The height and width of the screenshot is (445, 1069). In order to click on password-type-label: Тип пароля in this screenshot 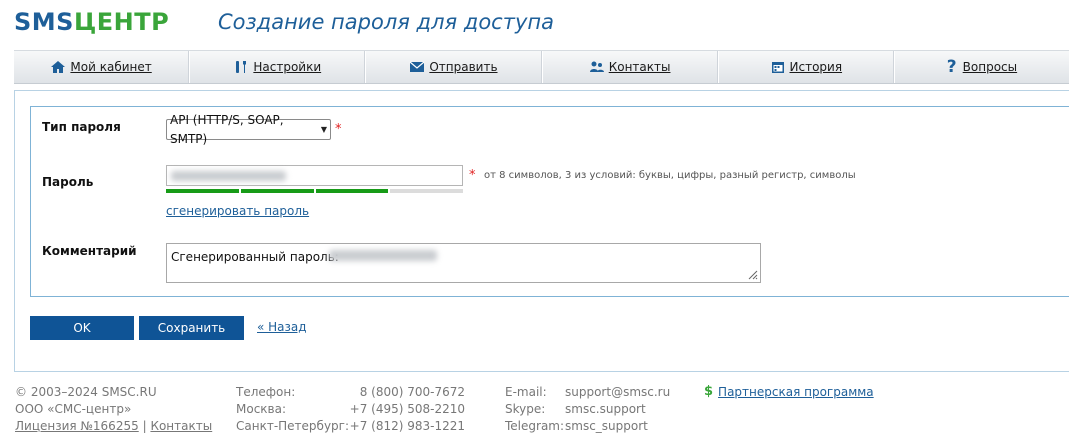, I will do `click(81, 127)`.